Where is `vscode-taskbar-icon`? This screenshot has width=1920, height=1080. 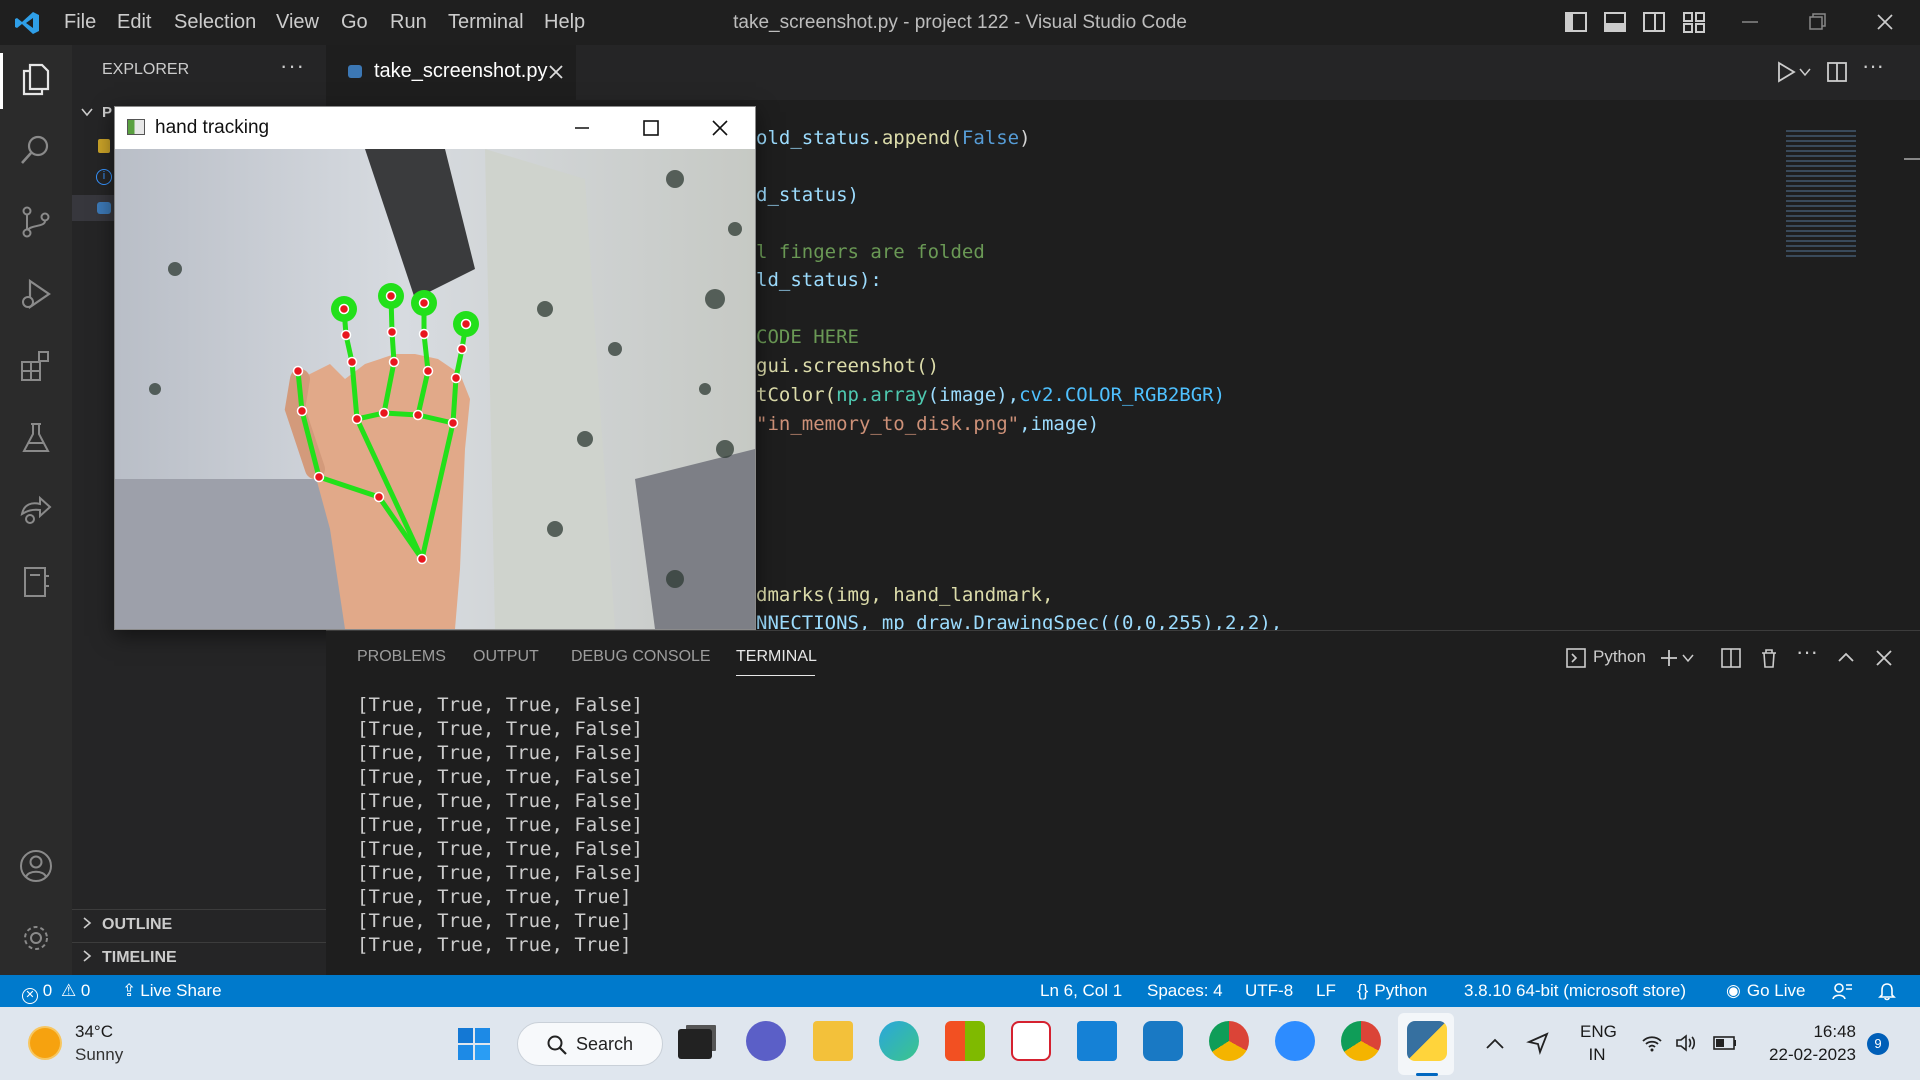
vscode-taskbar-icon is located at coordinates (1163, 1041).